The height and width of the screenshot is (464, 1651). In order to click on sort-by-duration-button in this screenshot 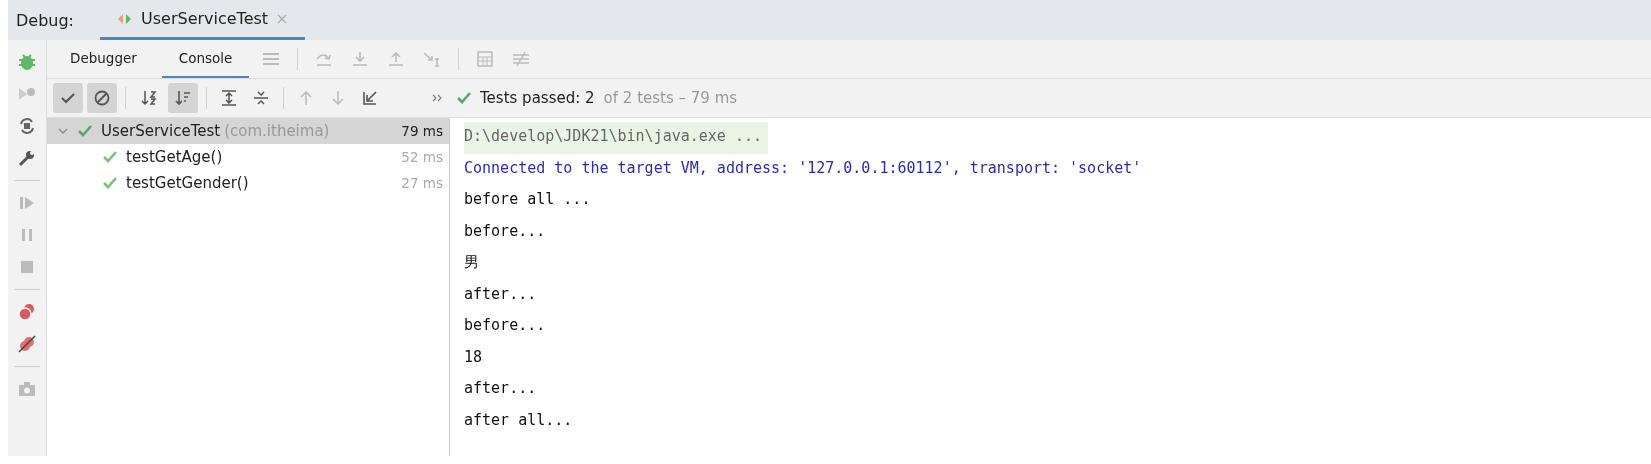, I will do `click(183, 98)`.